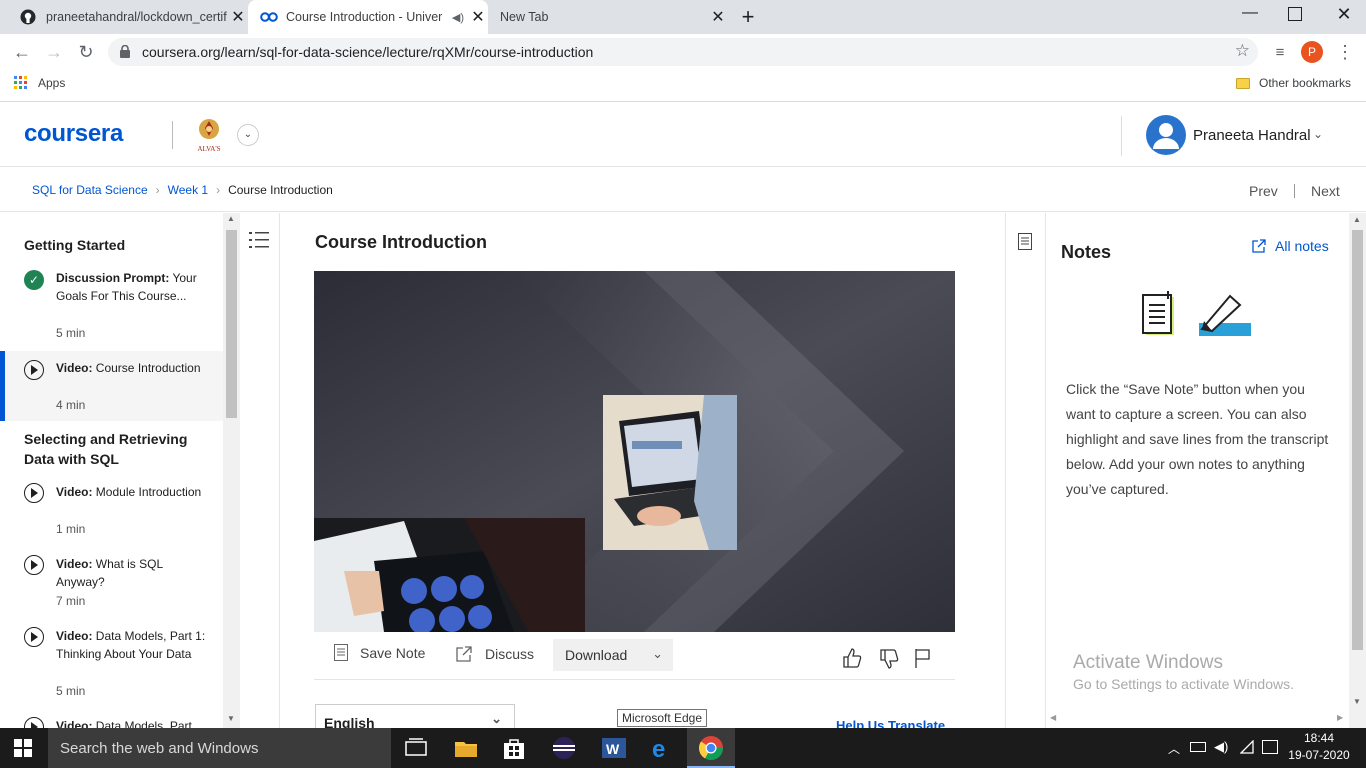  Describe the element at coordinates (401, 242) in the screenshot. I see `page-title: Course Introduction` at that location.